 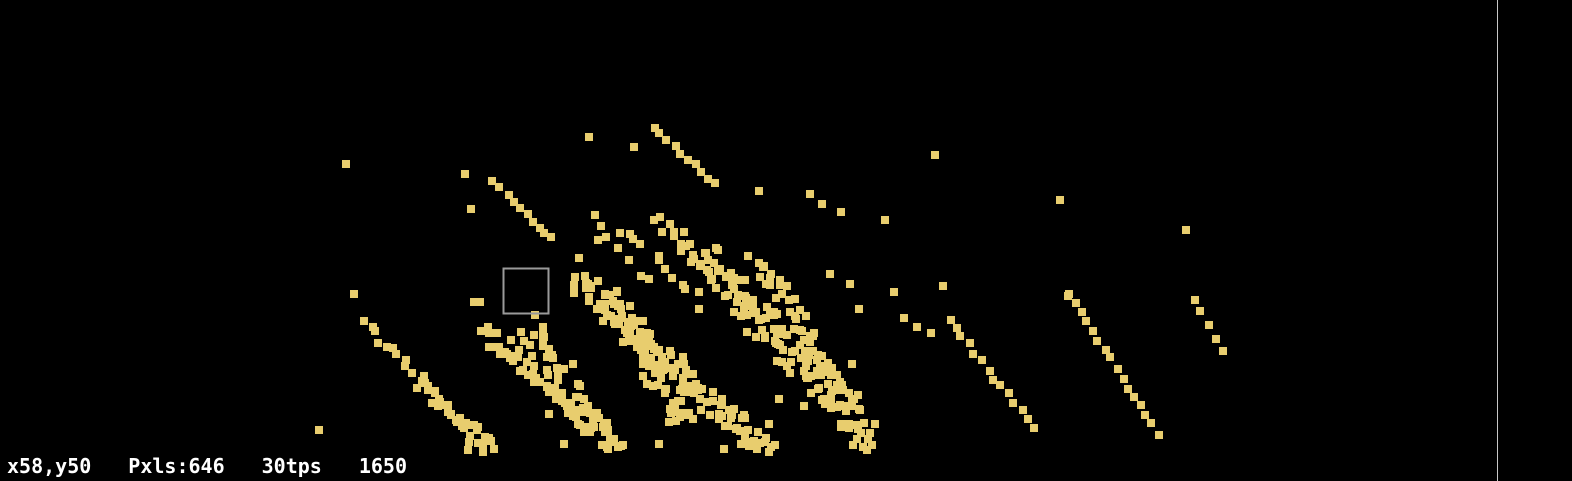 I want to click on pixel-count: Pxls:646, so click(x=176, y=466).